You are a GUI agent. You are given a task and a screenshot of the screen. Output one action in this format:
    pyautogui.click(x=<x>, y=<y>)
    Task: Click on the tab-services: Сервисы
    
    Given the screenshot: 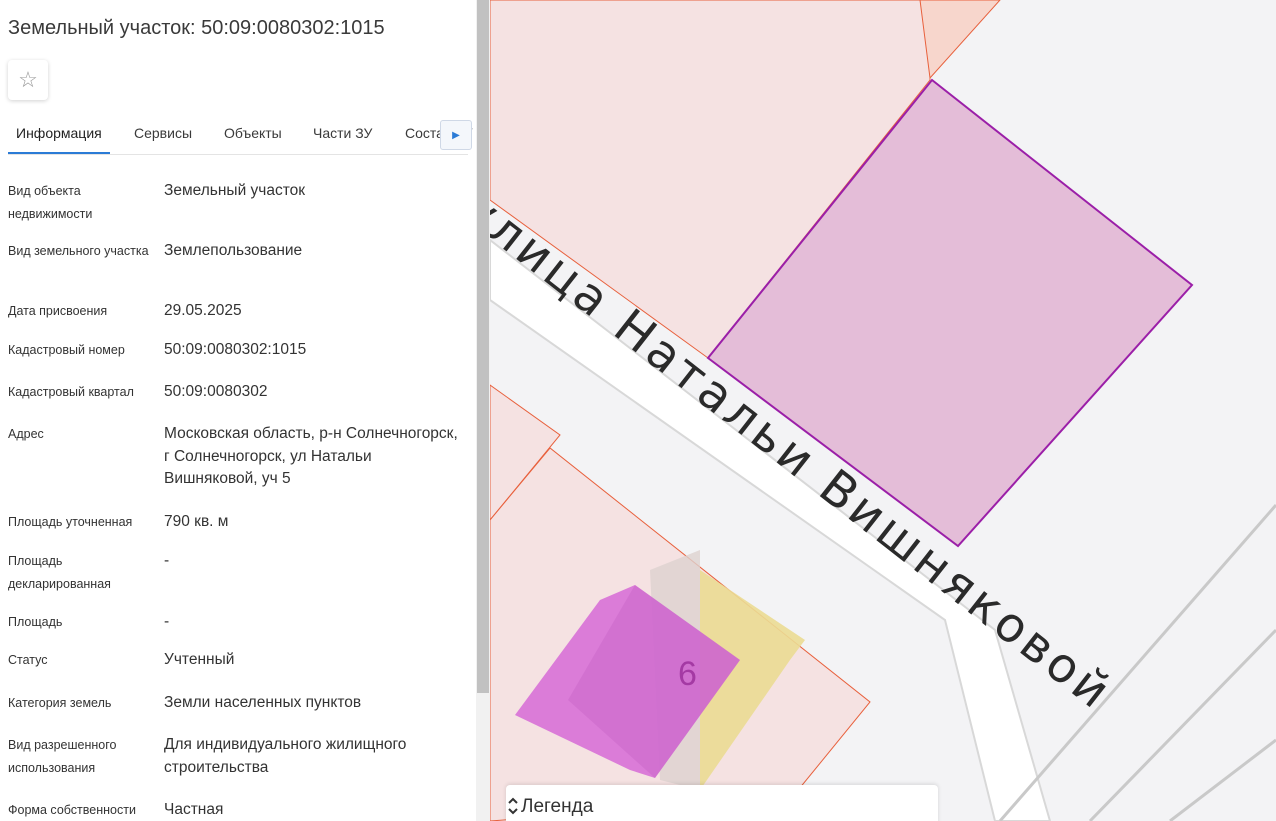 What is the action you would take?
    pyautogui.click(x=163, y=133)
    